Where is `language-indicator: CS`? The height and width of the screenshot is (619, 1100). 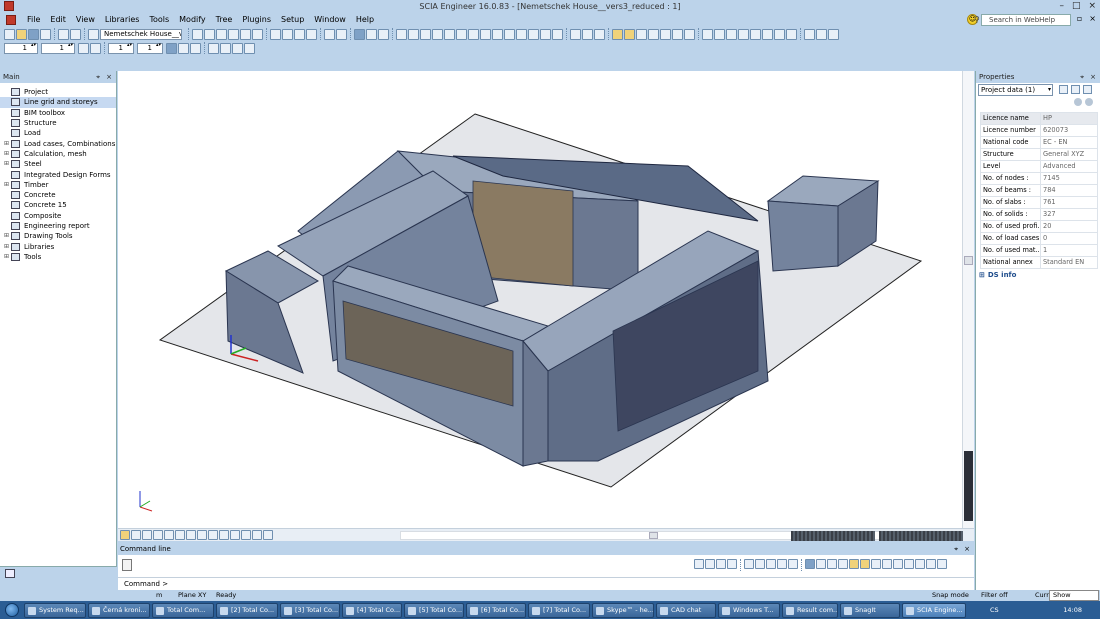 language-indicator: CS is located at coordinates (994, 610).